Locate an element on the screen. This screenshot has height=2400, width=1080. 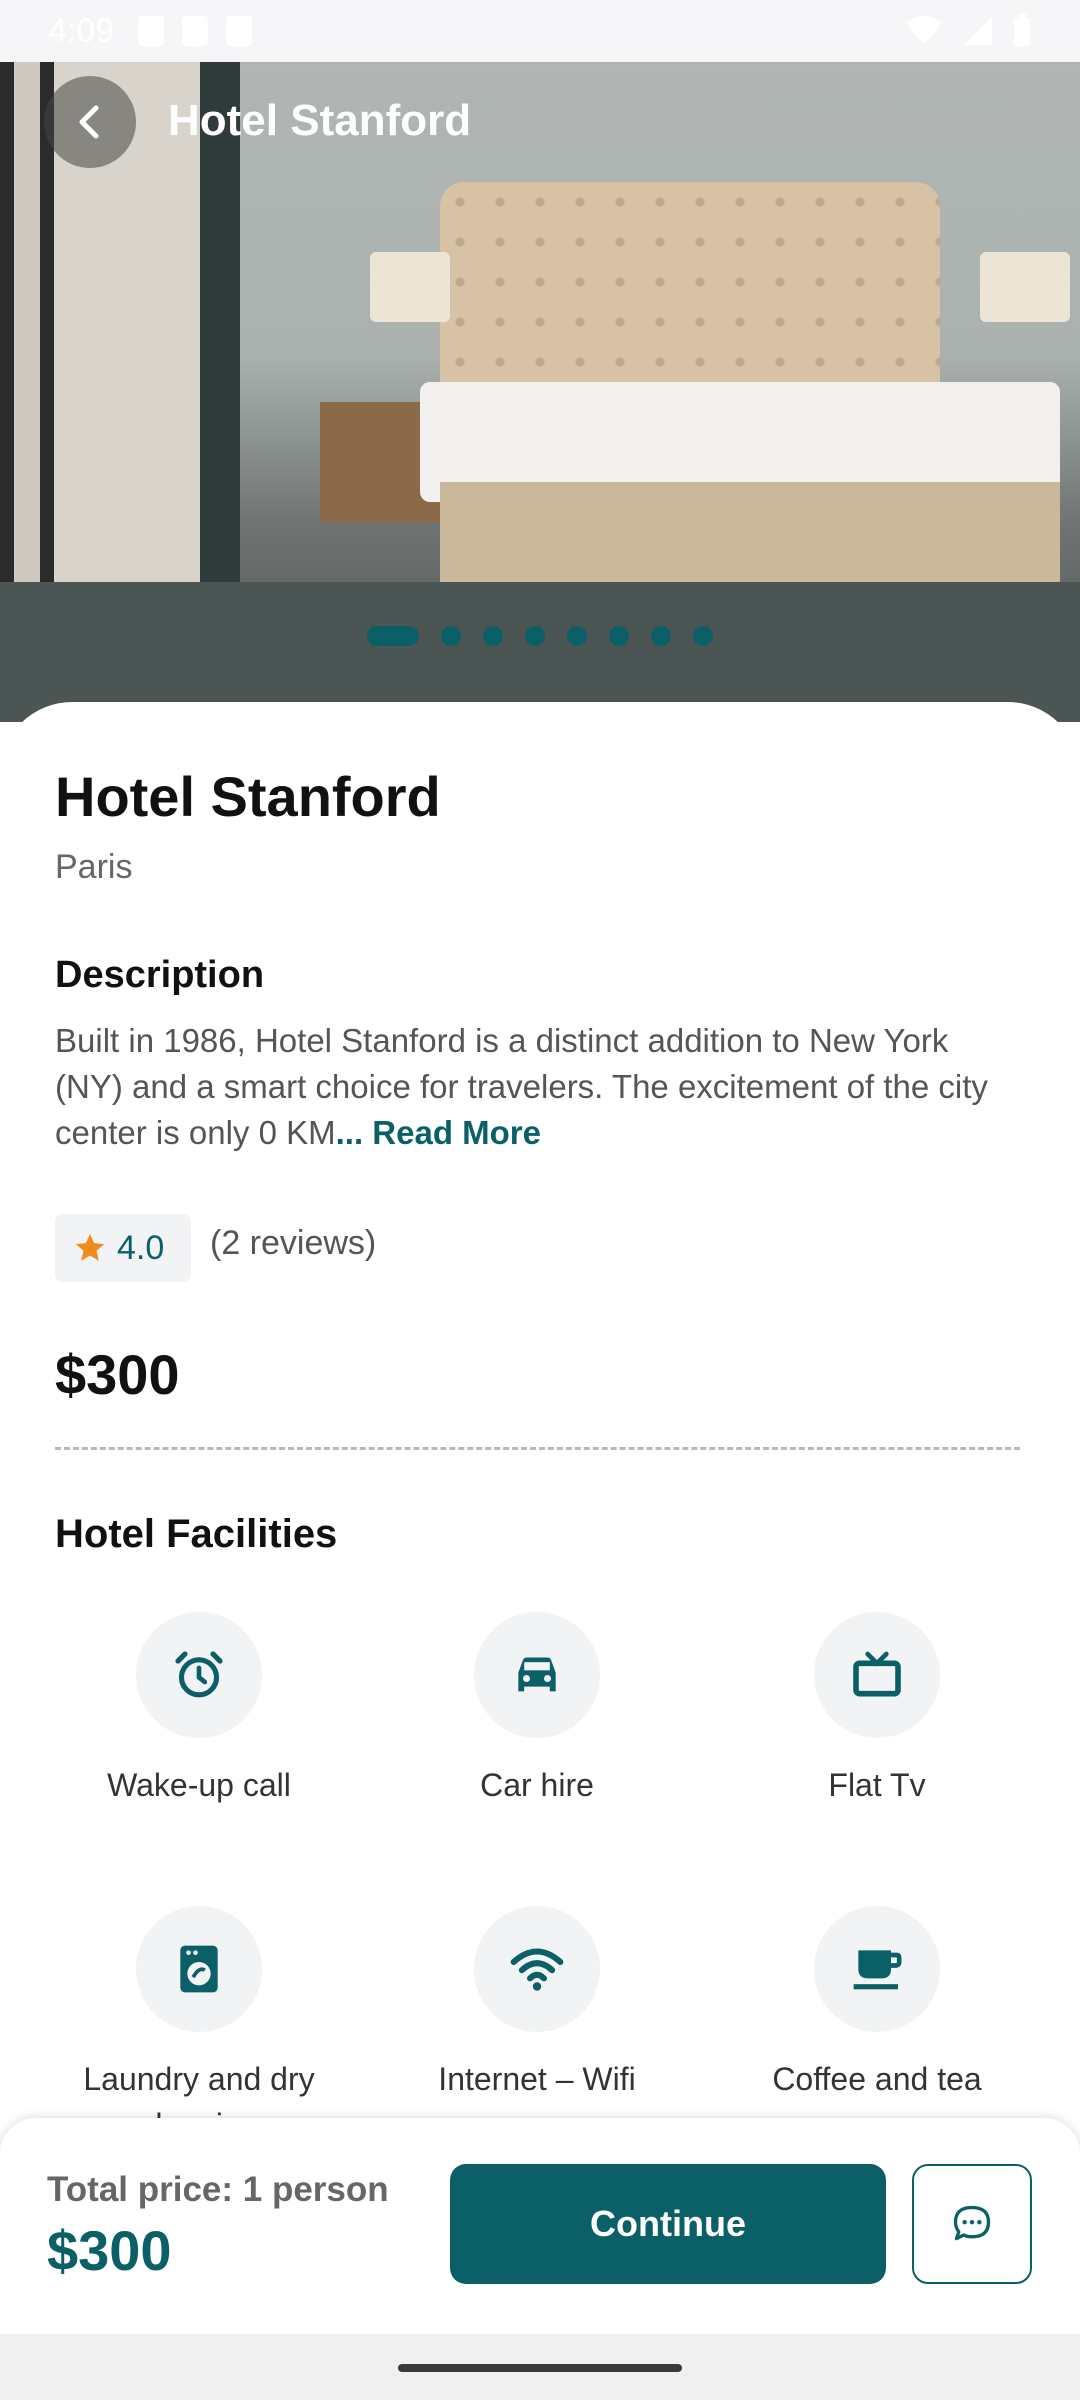
total-price-value: $300 is located at coordinates (109, 2250).